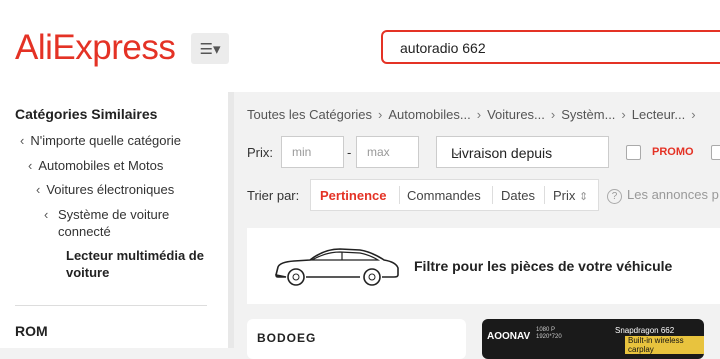 This screenshot has width=720, height=359. What do you see at coordinates (663, 195) in the screenshot?
I see `ads-info: ? Les annonces p` at bounding box center [663, 195].